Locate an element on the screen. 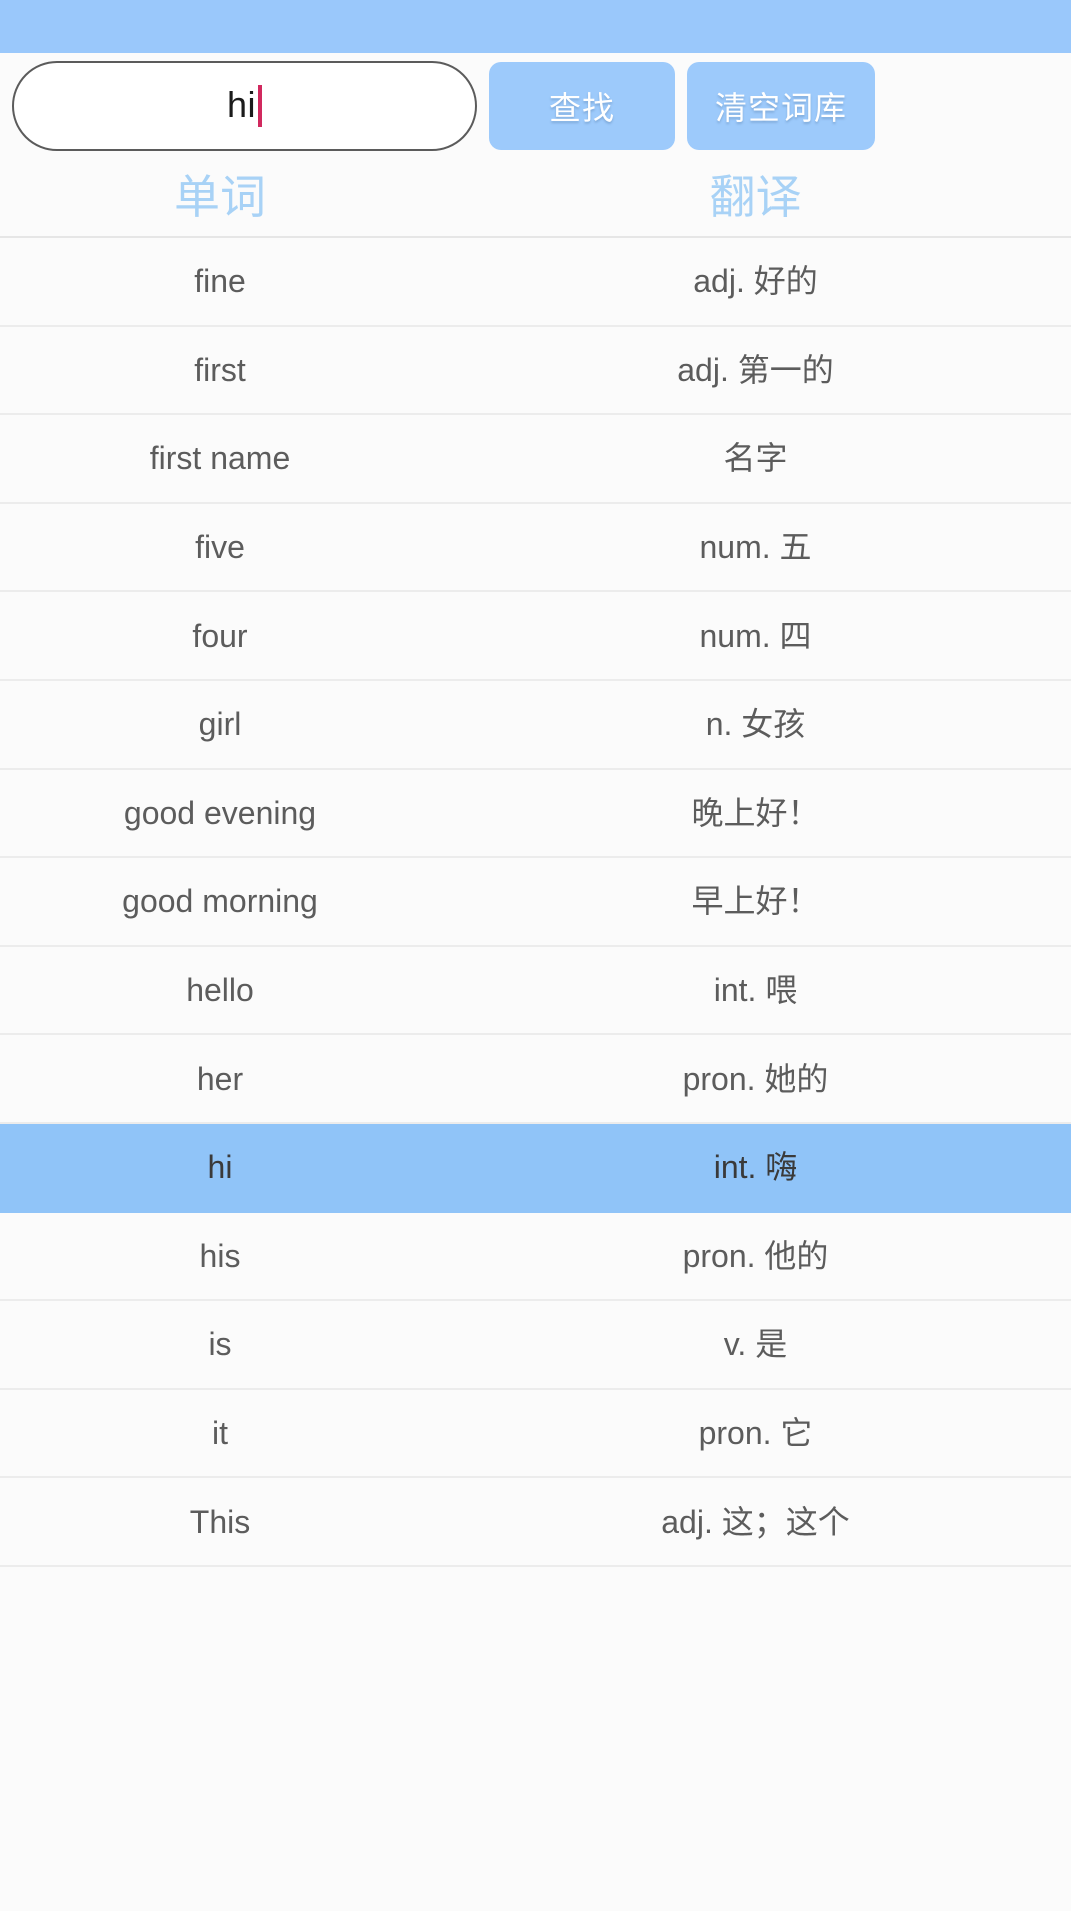 The width and height of the screenshot is (1071, 1911). table-row: it pron. 它 is located at coordinates (535, 1434).